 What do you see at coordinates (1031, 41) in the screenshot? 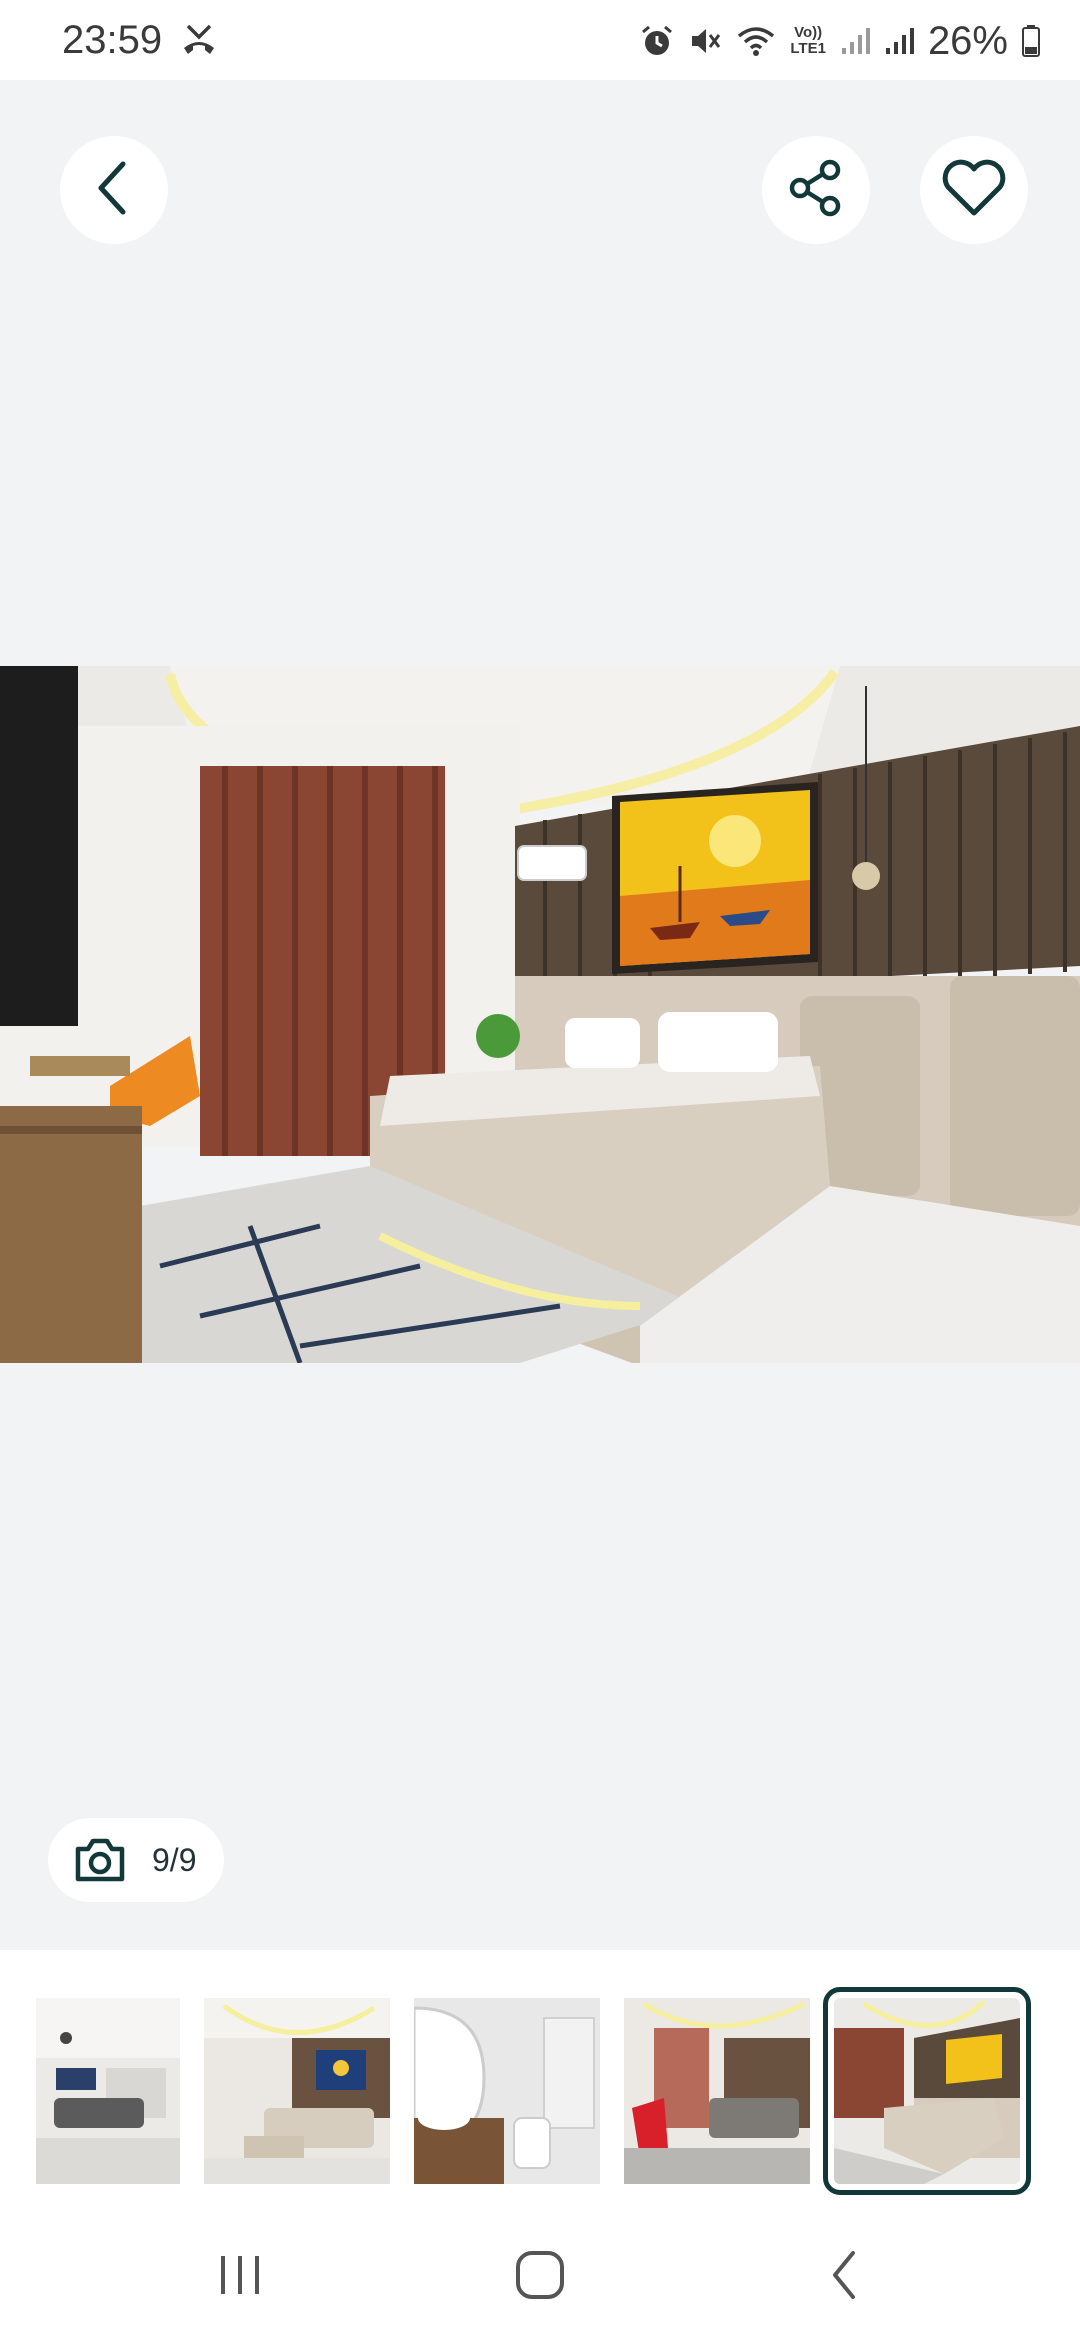
I see `battery-icon` at bounding box center [1031, 41].